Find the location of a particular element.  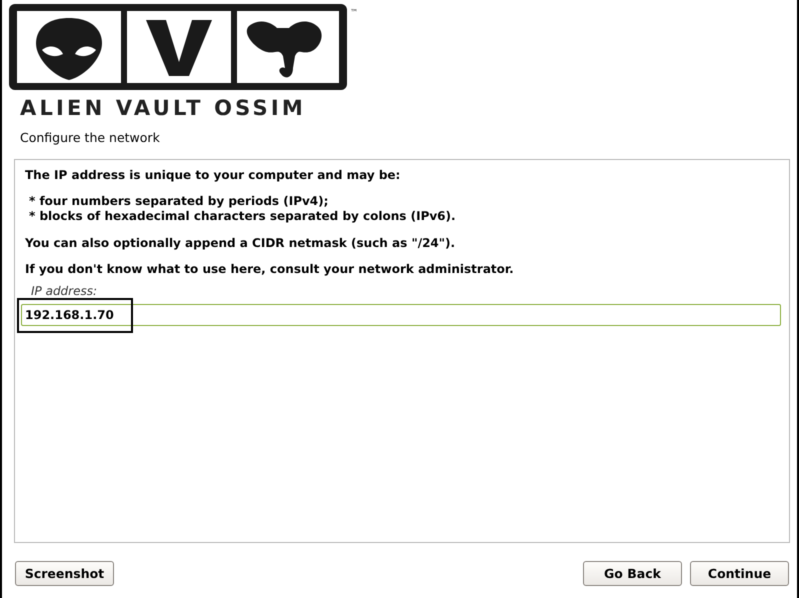

bullet-text: * blocks of hexadecimal characters separated by colons (IPv6). is located at coordinates (243, 216).